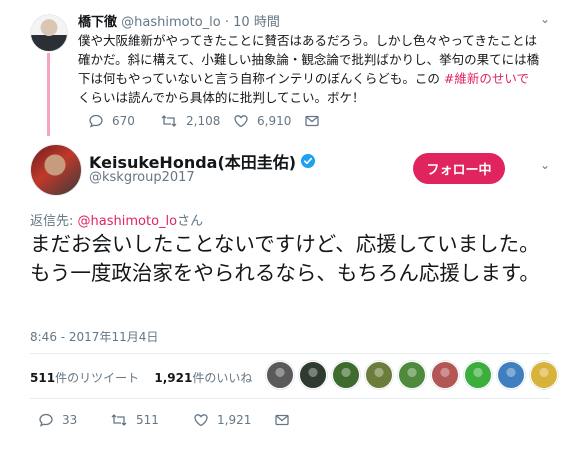 This screenshot has height=453, width=570. Describe the element at coordinates (256, 22) in the screenshot. I see `tweet-time: 10 時間` at that location.